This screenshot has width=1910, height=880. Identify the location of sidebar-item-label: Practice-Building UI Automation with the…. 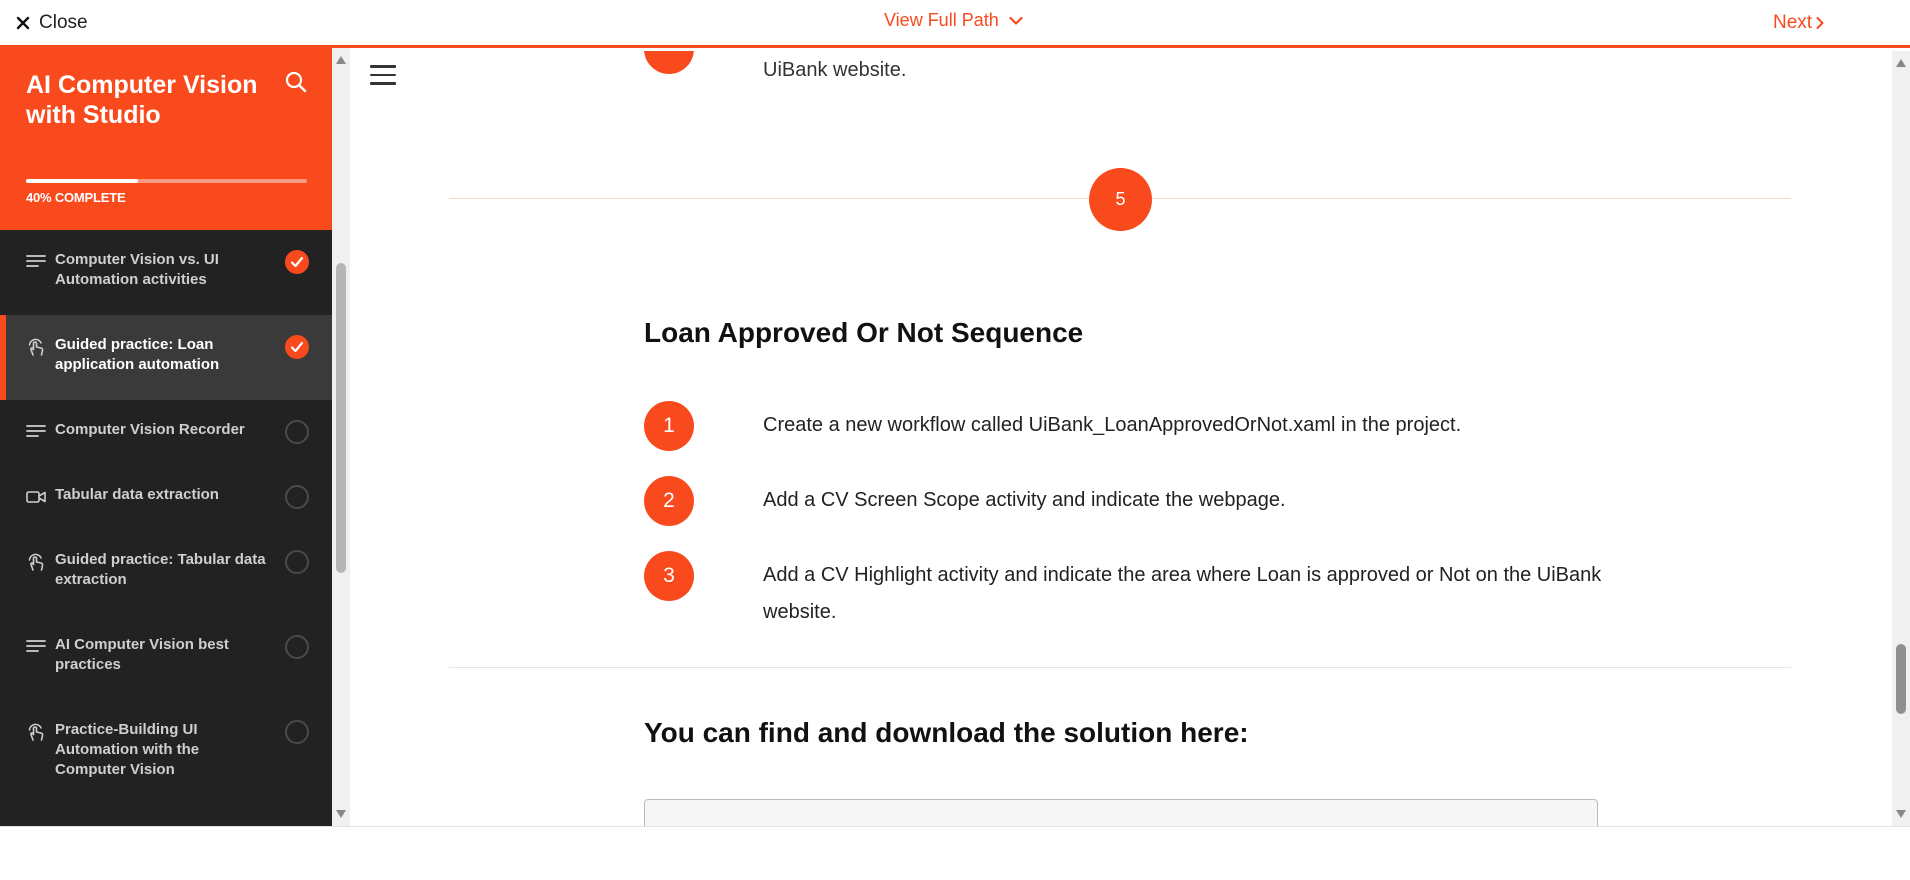
(127, 749).